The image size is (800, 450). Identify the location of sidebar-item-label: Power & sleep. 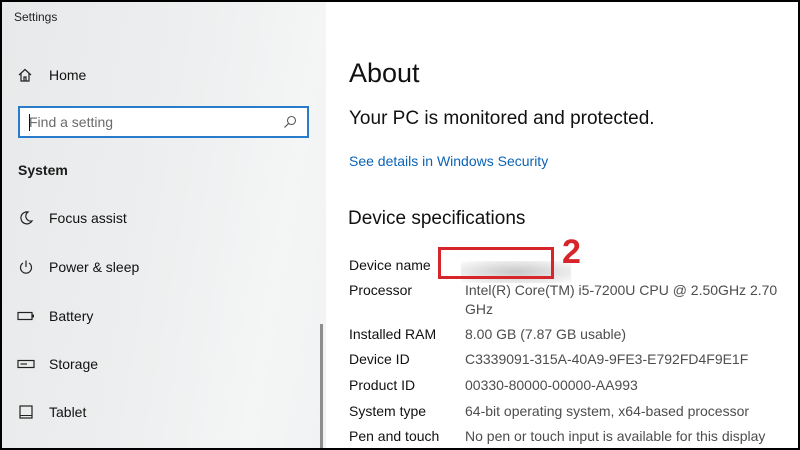
(94, 267).